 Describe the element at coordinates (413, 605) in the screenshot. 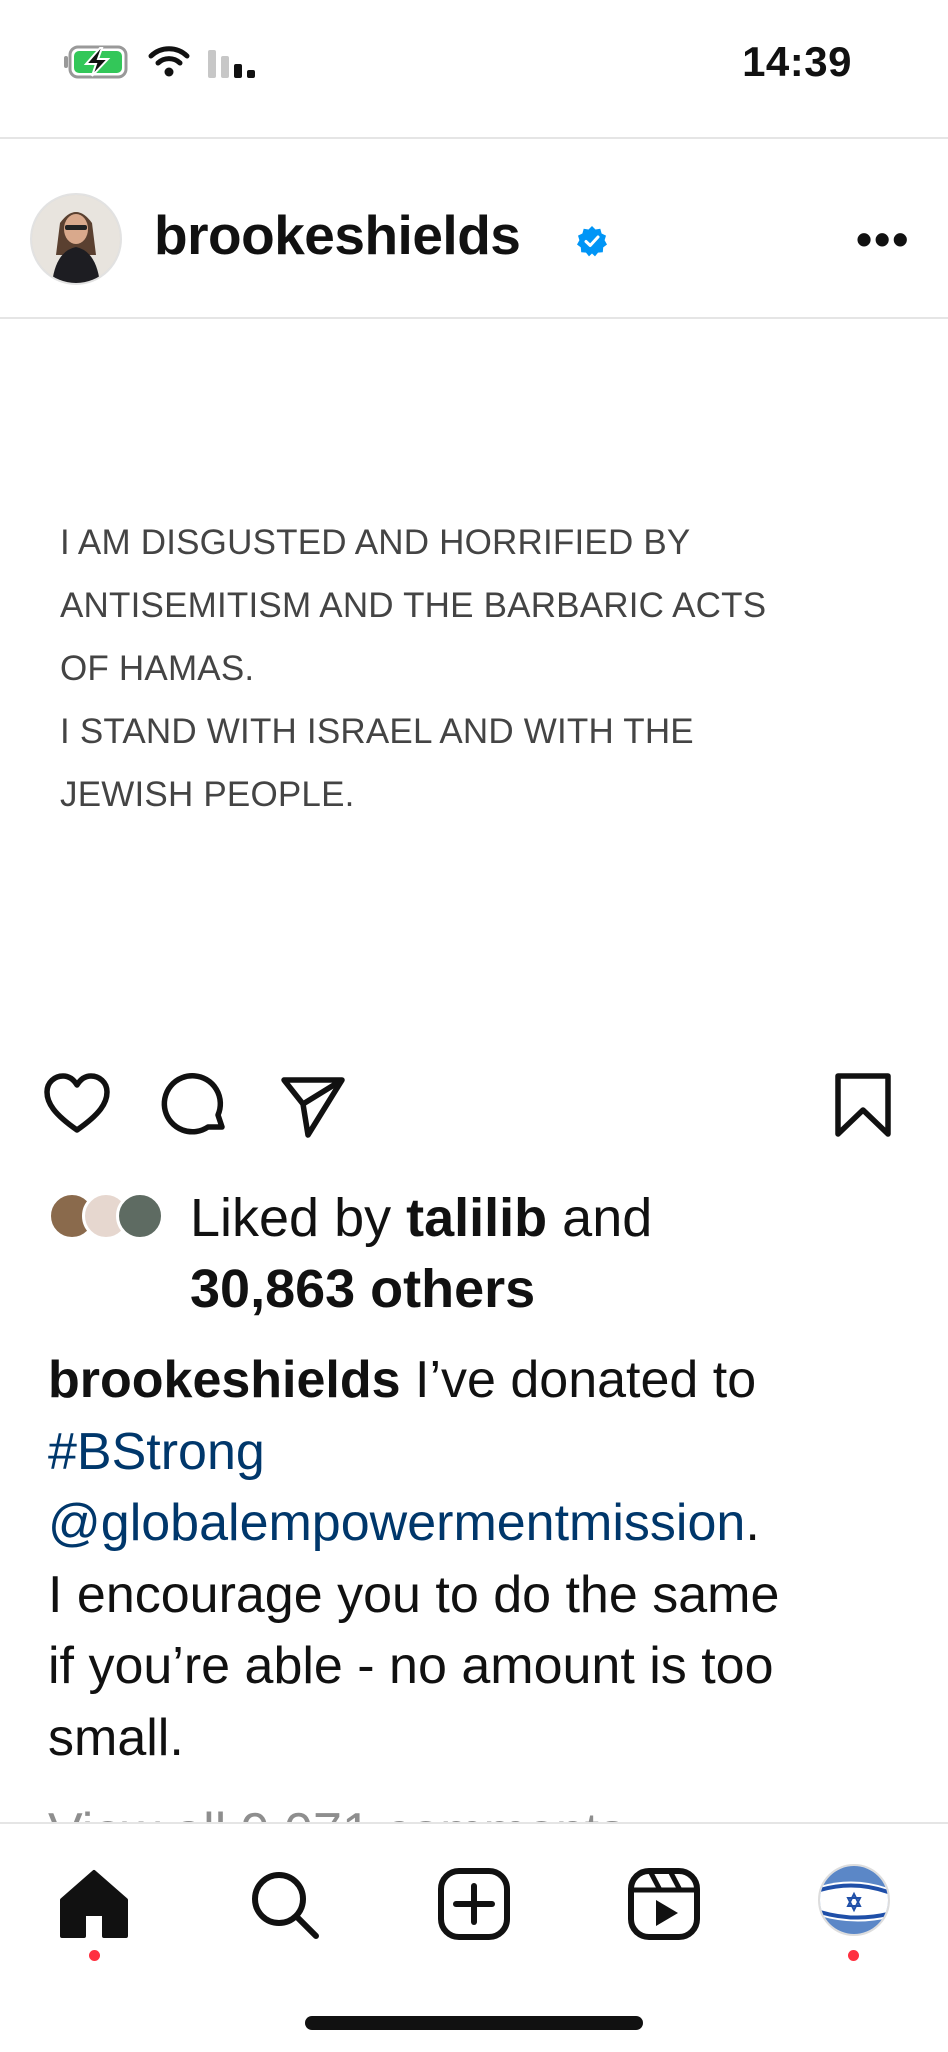

I see `post-text-line: ANTISEMITISM AND THE BARBARIC ACTS` at that location.